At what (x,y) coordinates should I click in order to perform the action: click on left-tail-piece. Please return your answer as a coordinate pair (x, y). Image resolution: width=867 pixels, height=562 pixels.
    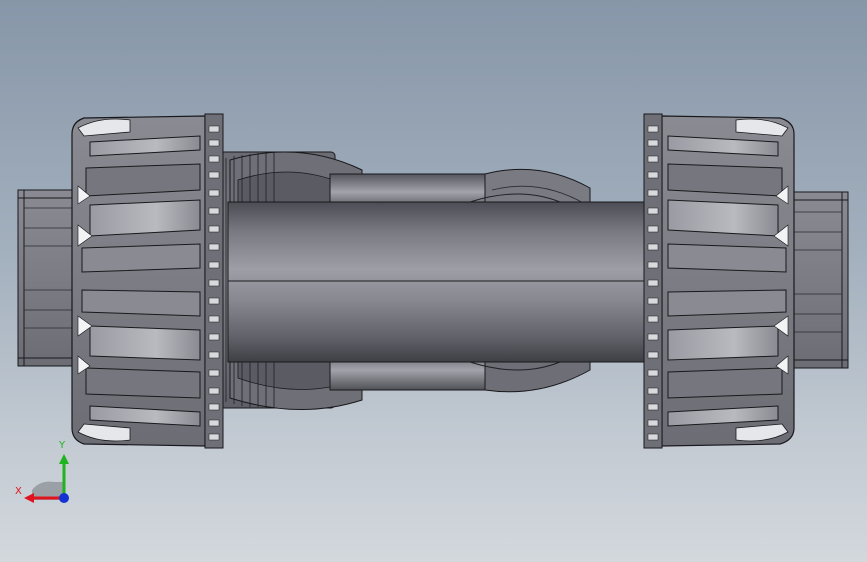
    Looking at the image, I should click on (45, 278).